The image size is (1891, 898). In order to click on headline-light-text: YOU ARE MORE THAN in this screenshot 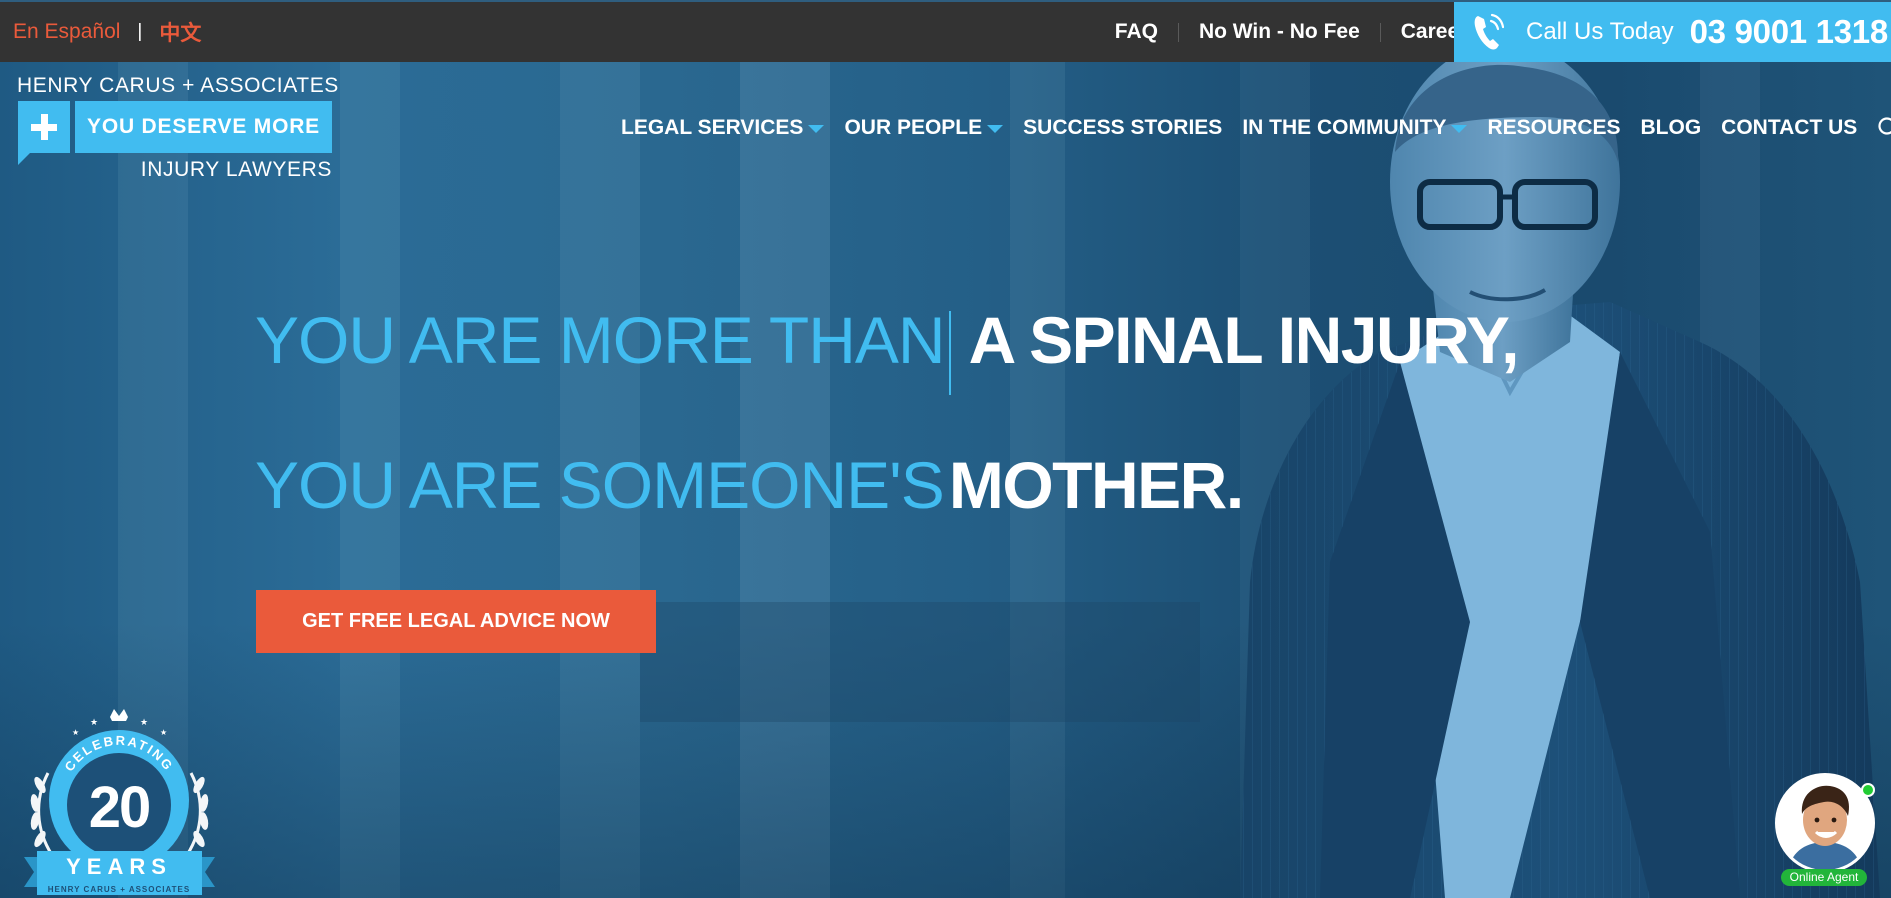, I will do `click(600, 340)`.